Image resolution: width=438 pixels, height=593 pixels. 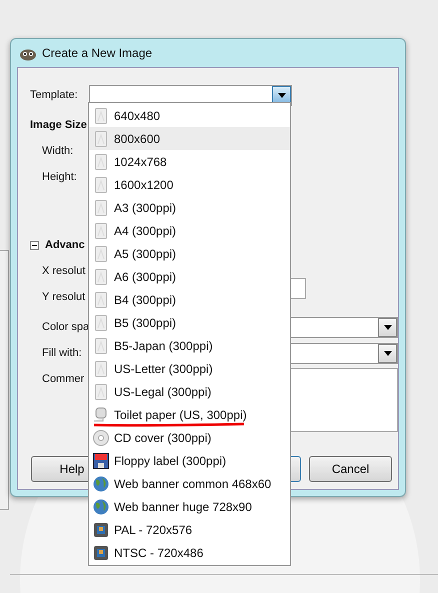 What do you see at coordinates (101, 414) in the screenshot?
I see `paper-roll-icon` at bounding box center [101, 414].